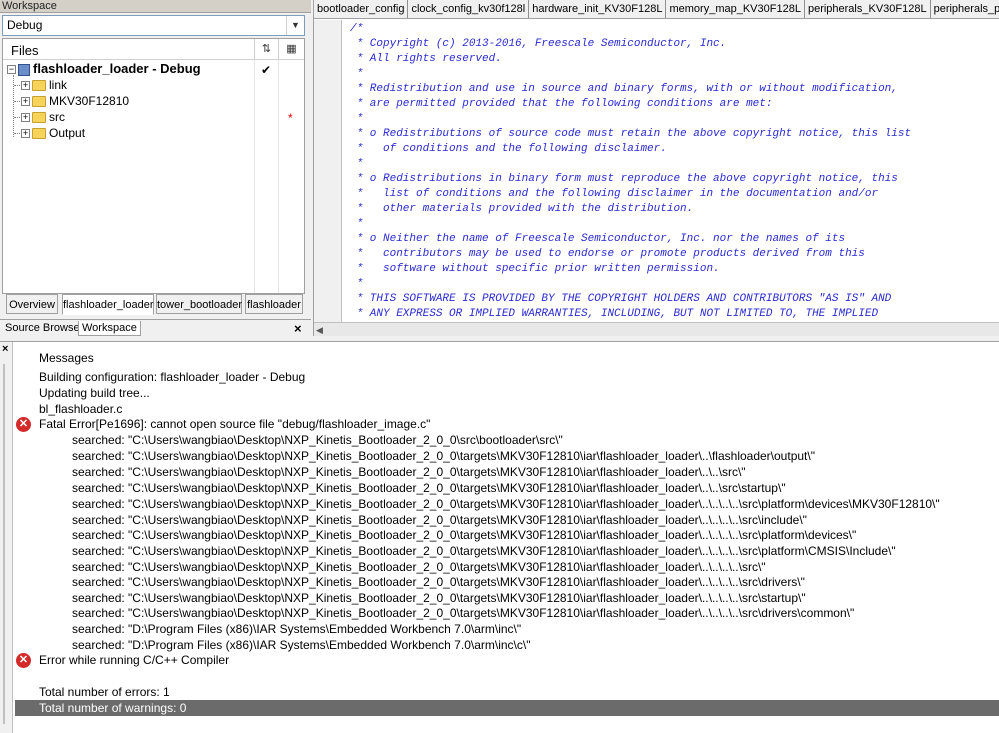  What do you see at coordinates (735, 9) in the screenshot?
I see `editor-tab: memory_map_KV30F128L` at bounding box center [735, 9].